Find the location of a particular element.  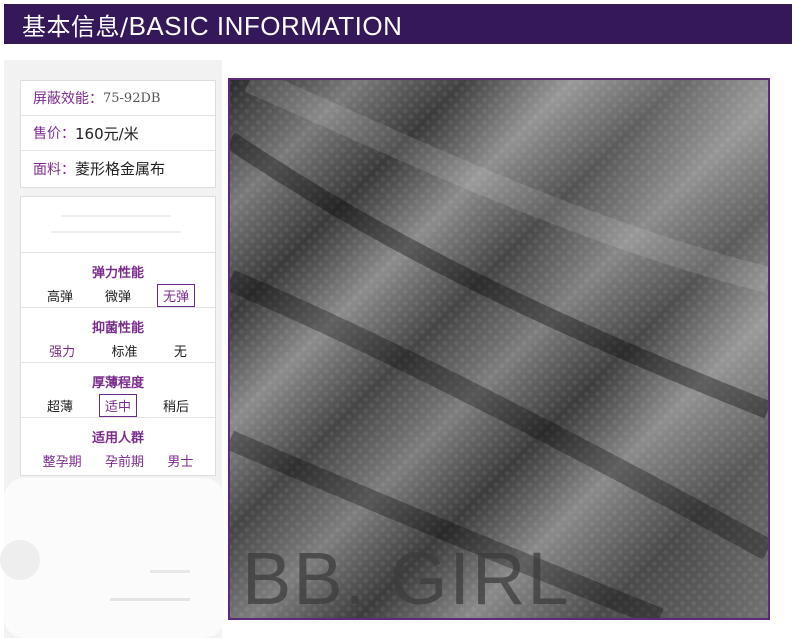

price-value: 160元/米 is located at coordinates (107, 133).